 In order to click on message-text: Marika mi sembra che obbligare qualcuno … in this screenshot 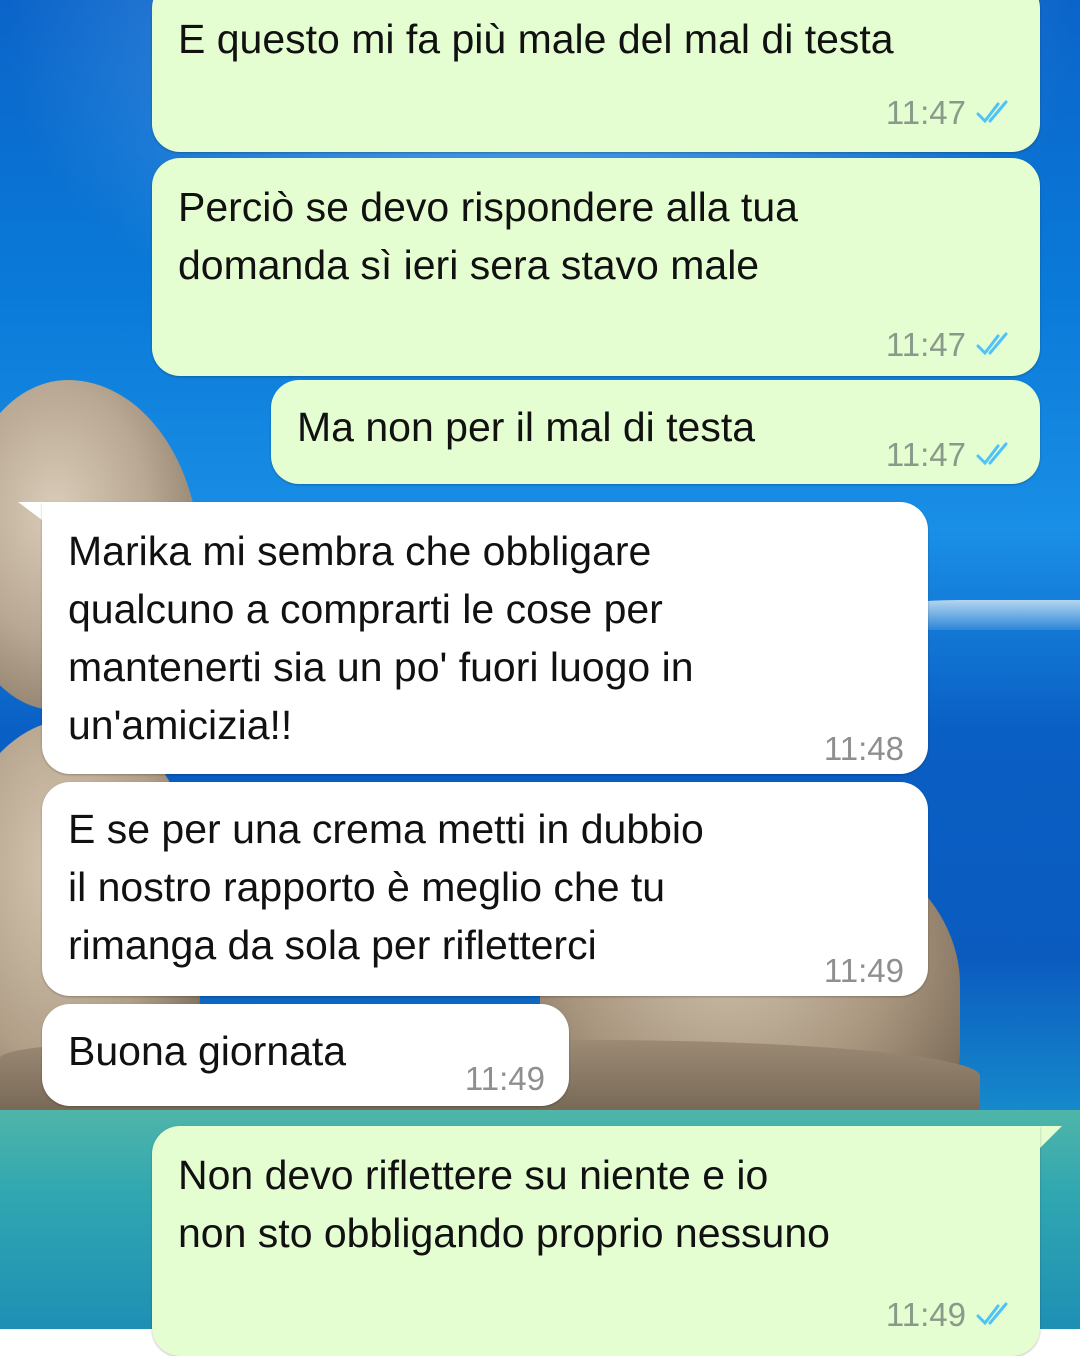, I will do `click(381, 638)`.